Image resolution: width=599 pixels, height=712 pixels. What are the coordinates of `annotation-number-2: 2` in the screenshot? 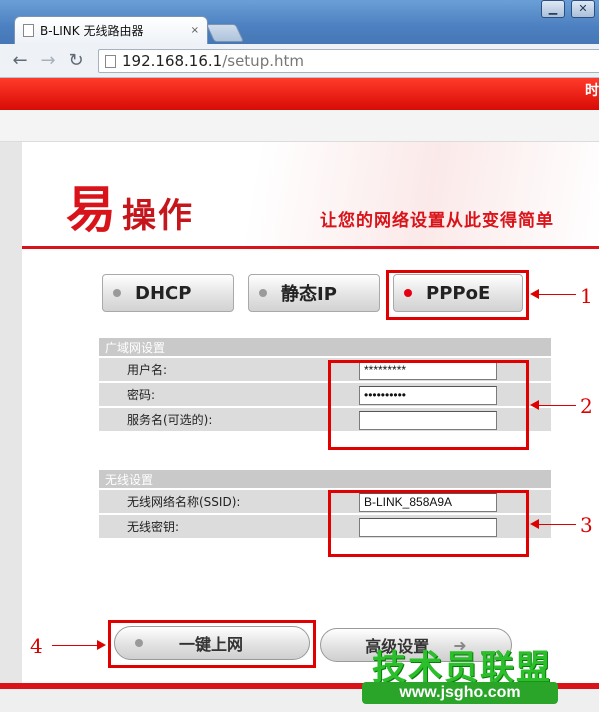 It's located at (586, 406).